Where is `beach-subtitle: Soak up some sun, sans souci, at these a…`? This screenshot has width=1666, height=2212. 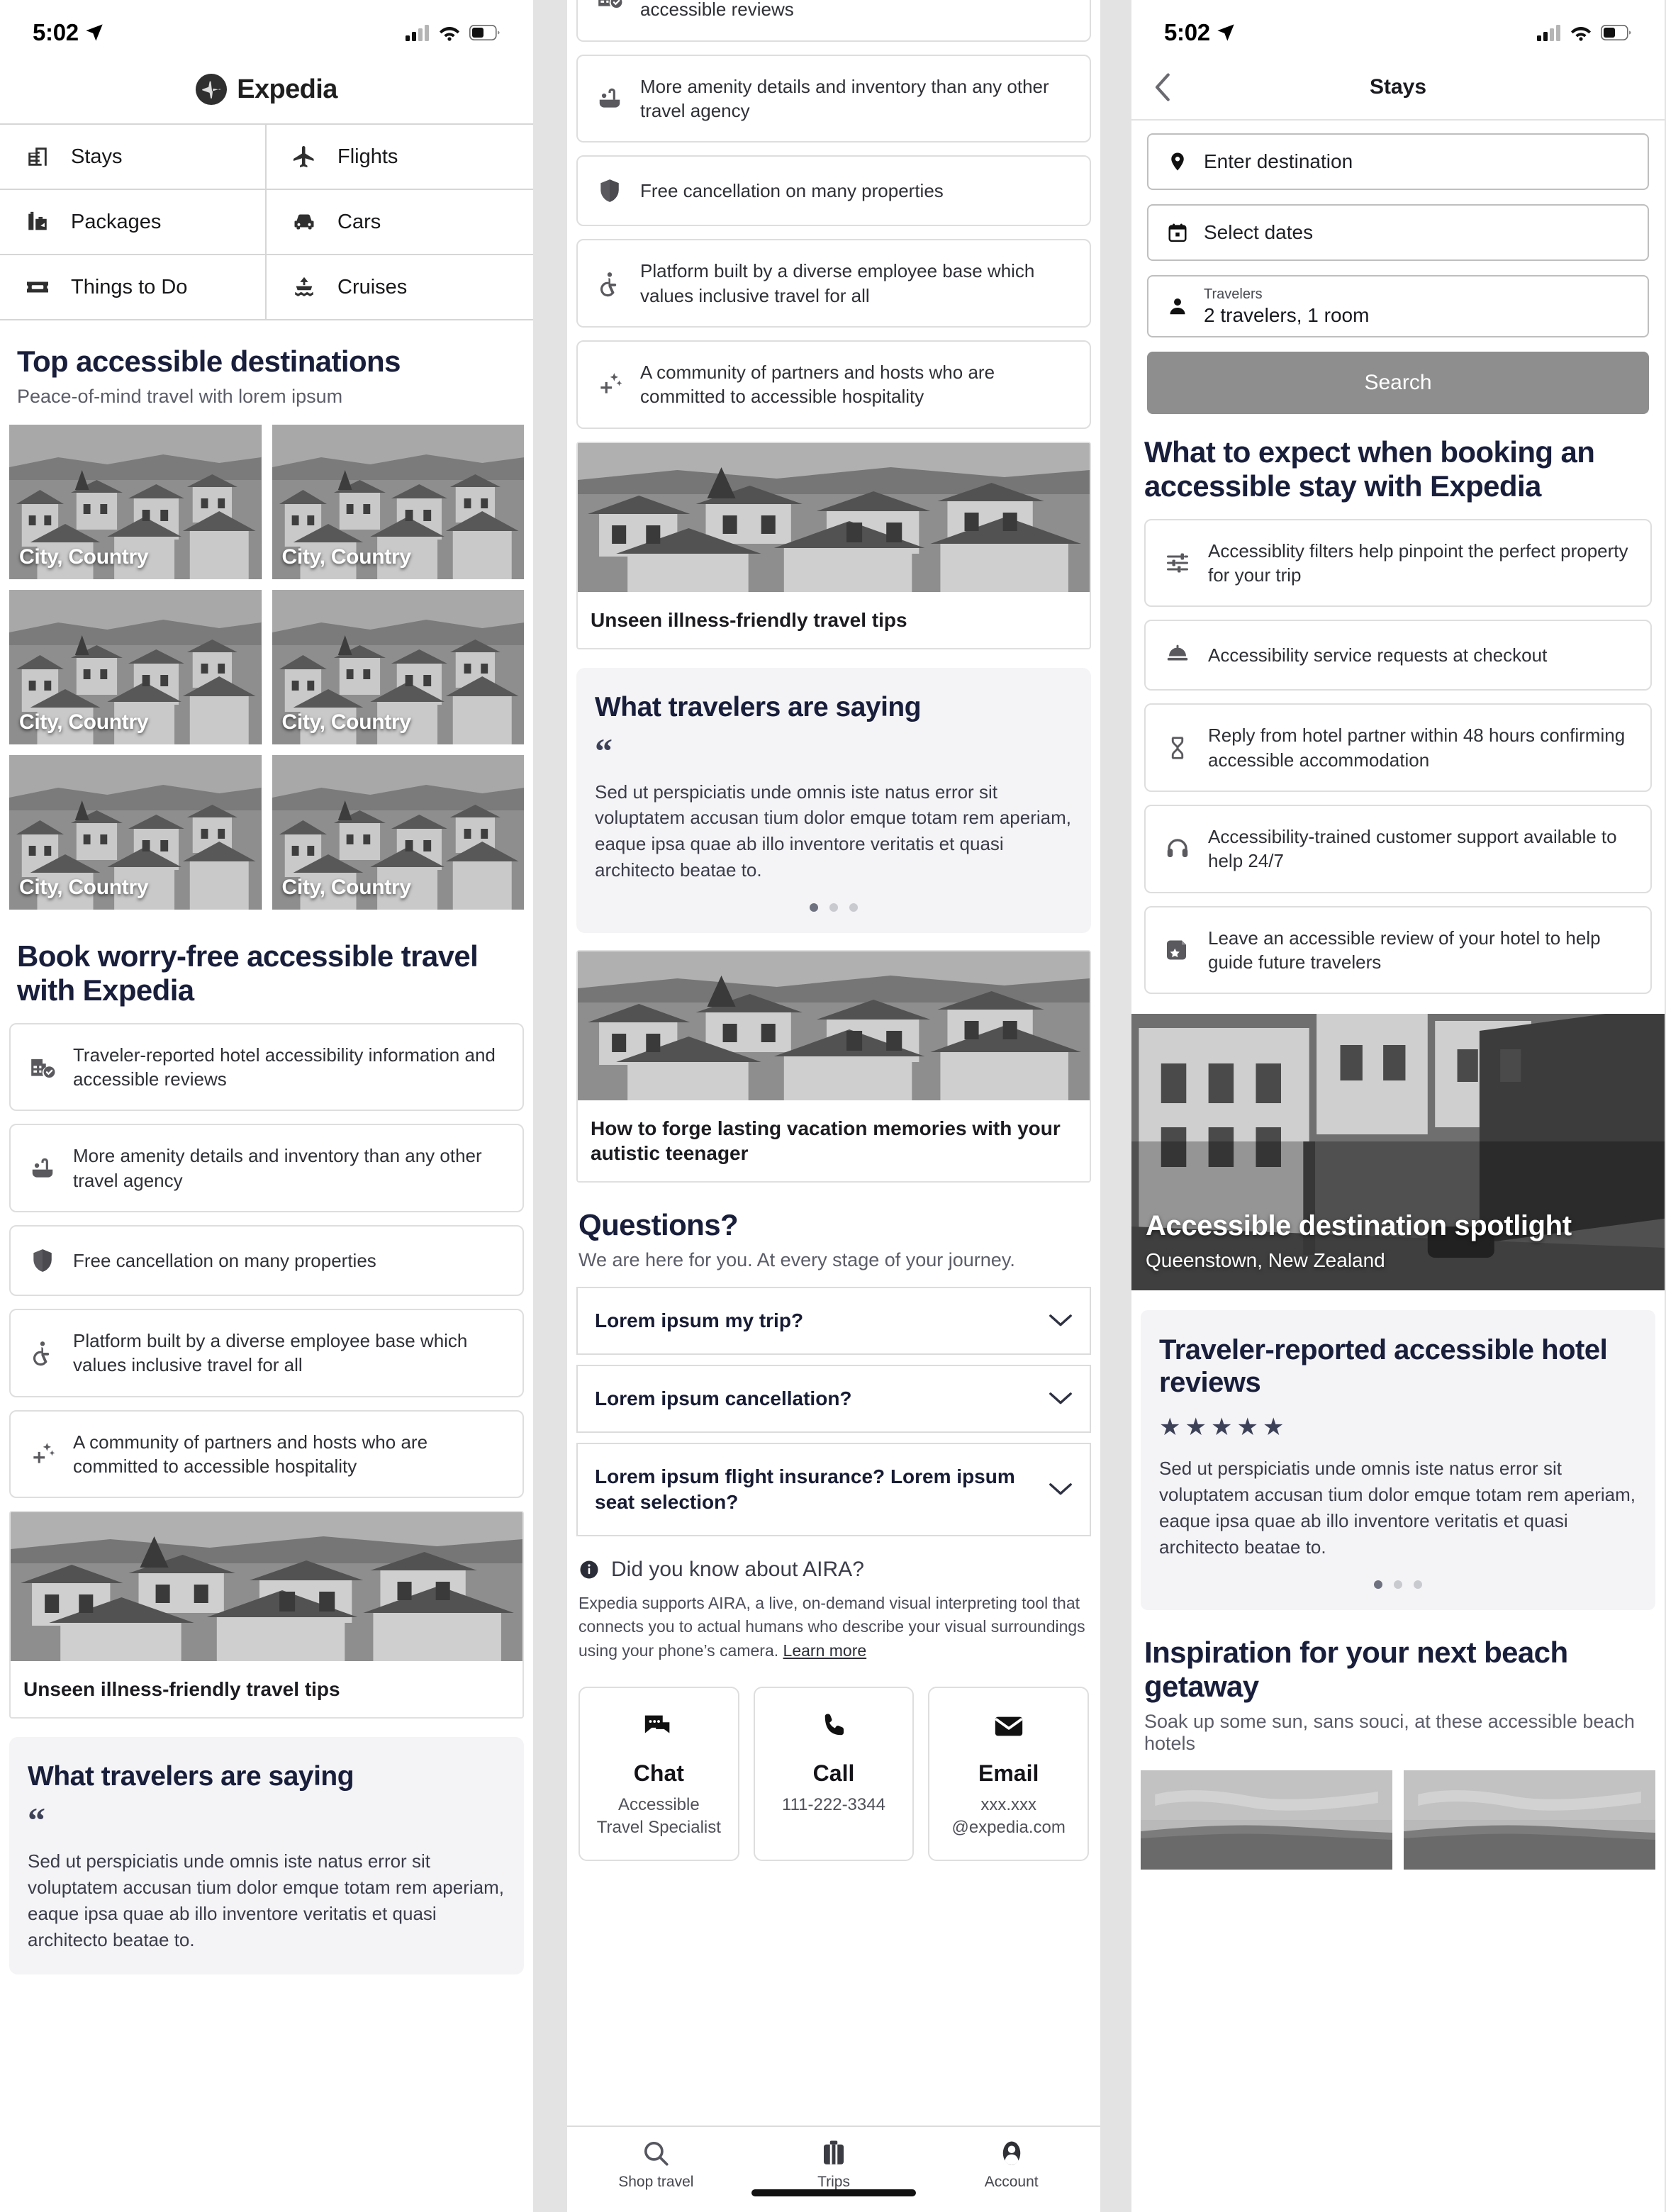
beach-subtitle: Soak up some sun, sans souci, at these a… is located at coordinates (1390, 1732).